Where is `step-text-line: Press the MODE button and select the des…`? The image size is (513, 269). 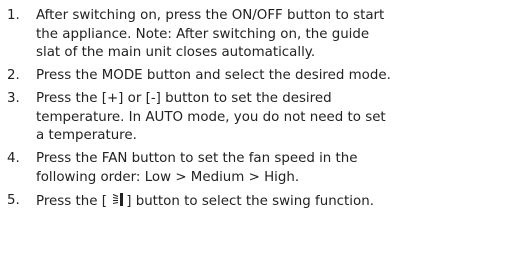
step-text-line: Press the MODE button and select the des… is located at coordinates (213, 75).